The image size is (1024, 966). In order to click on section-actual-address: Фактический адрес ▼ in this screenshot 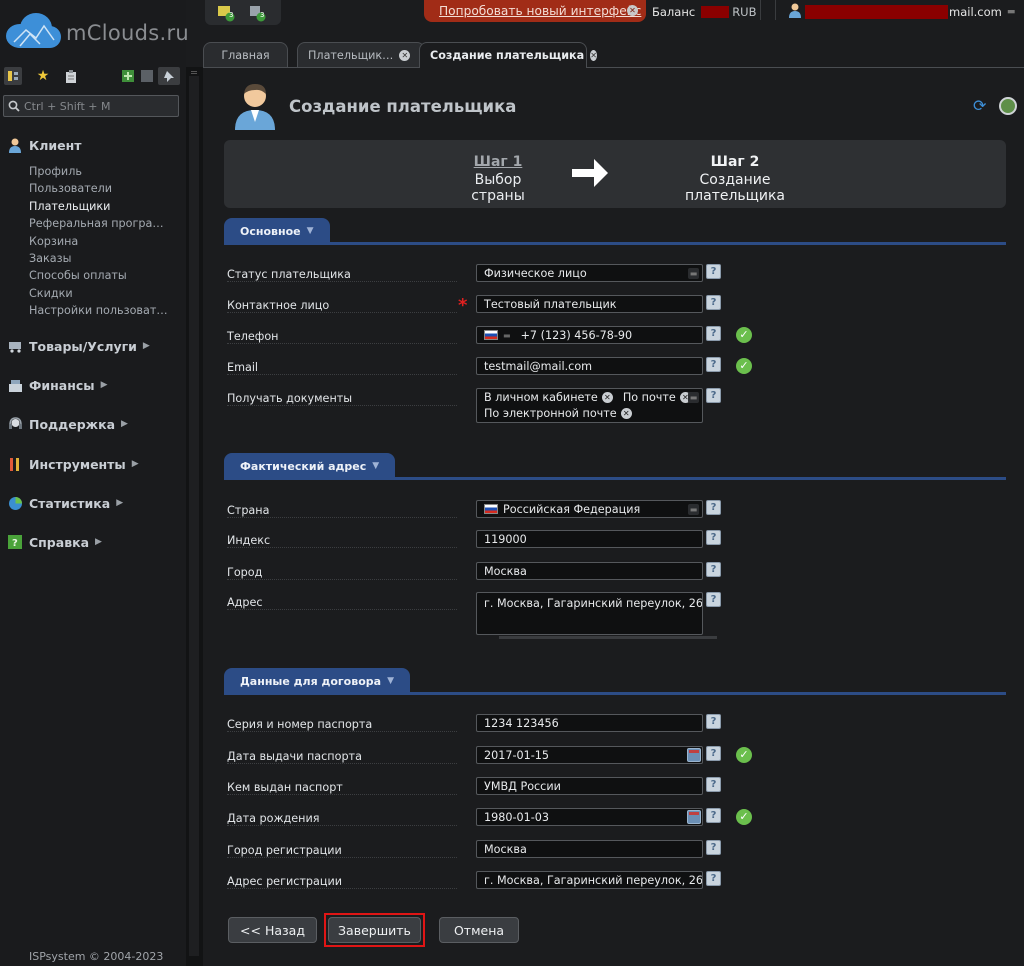, I will do `click(310, 466)`.